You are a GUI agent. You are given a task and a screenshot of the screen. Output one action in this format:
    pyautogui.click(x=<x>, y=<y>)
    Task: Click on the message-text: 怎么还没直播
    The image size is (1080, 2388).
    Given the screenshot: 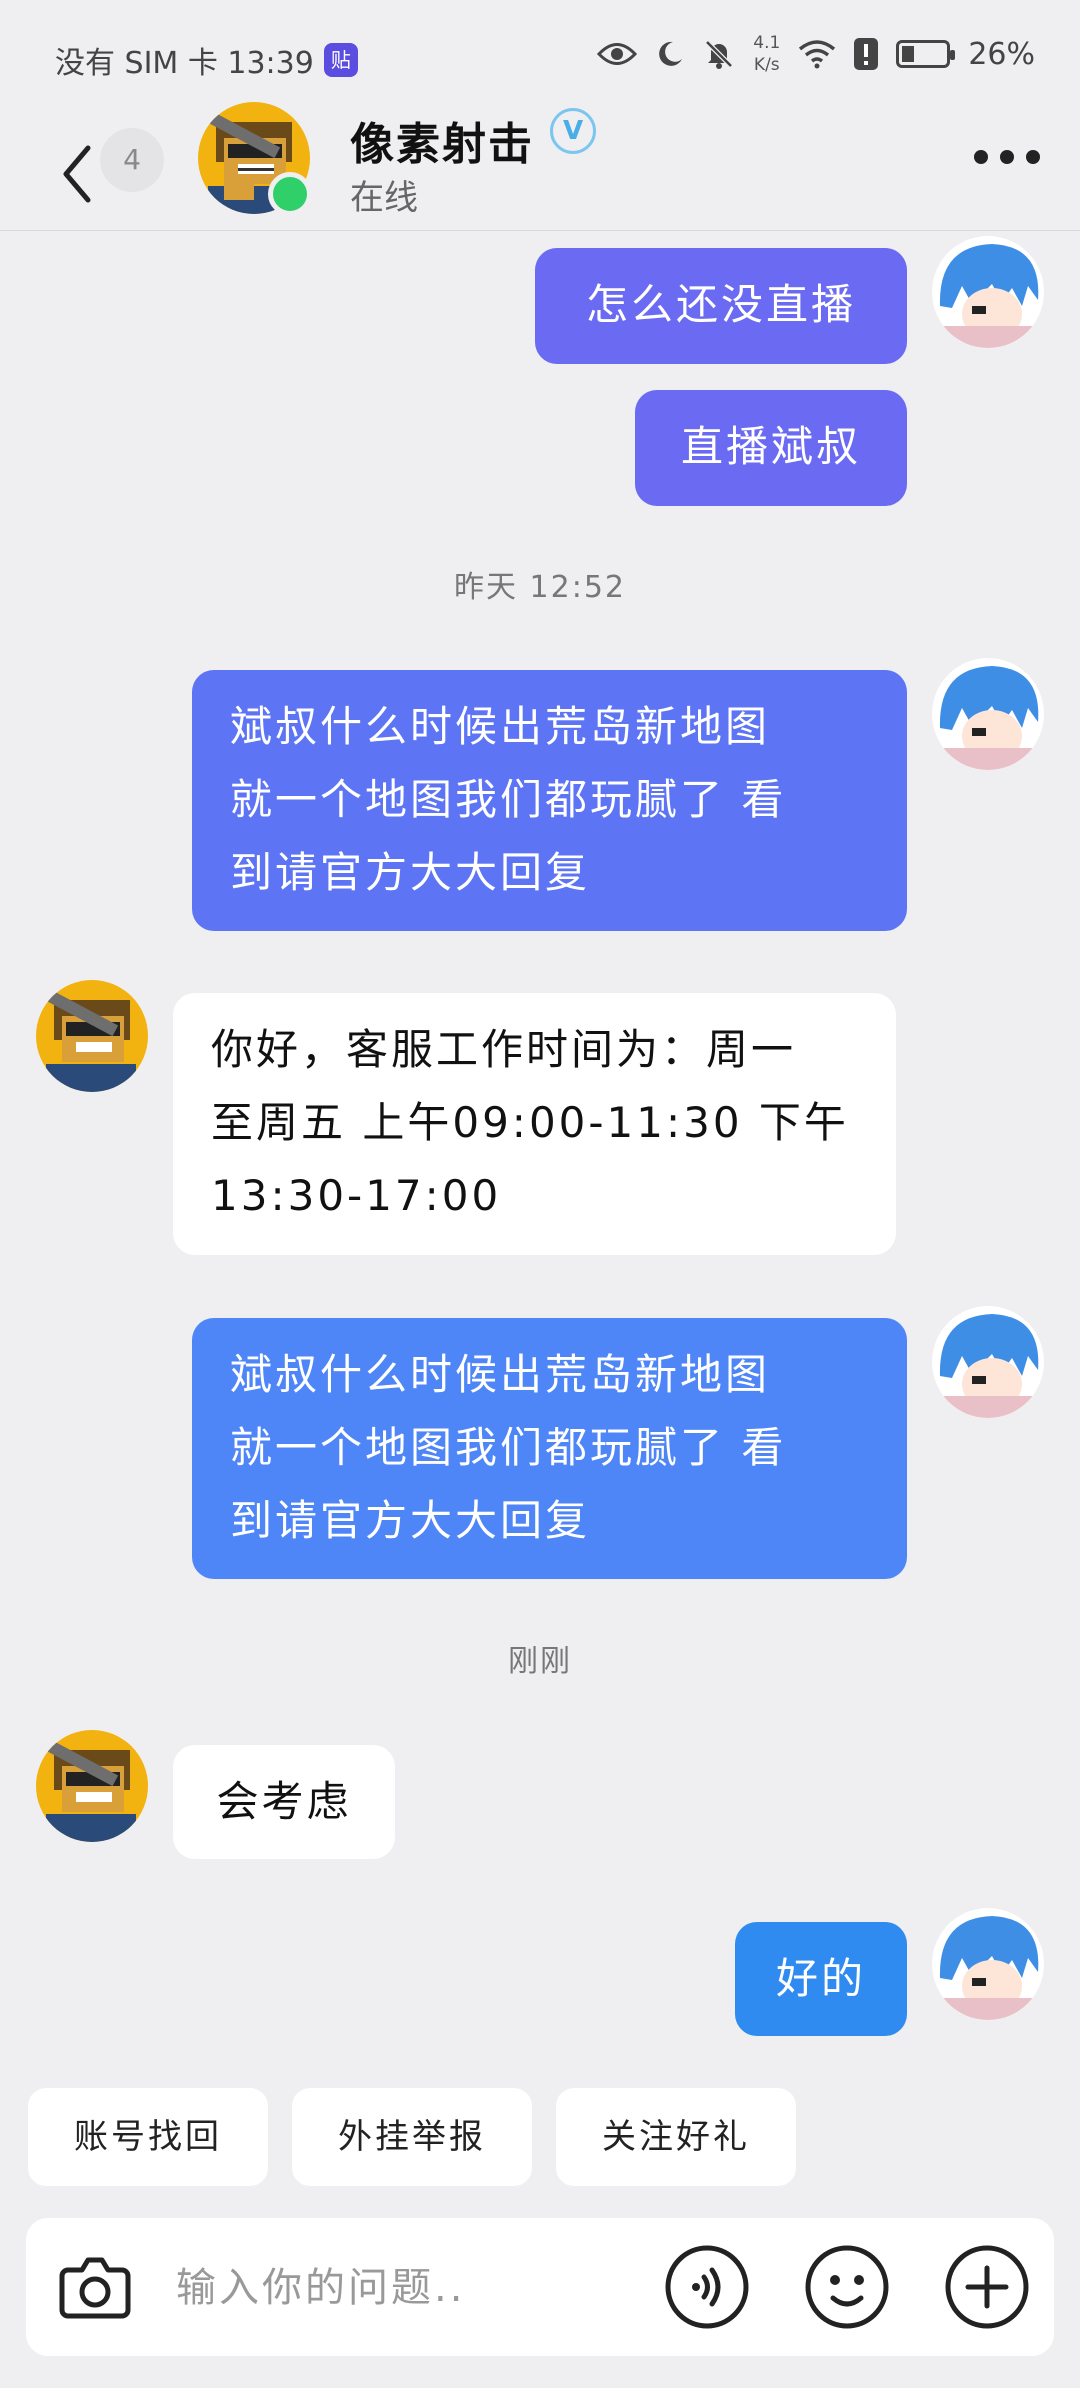 What is the action you would take?
    pyautogui.click(x=720, y=304)
    